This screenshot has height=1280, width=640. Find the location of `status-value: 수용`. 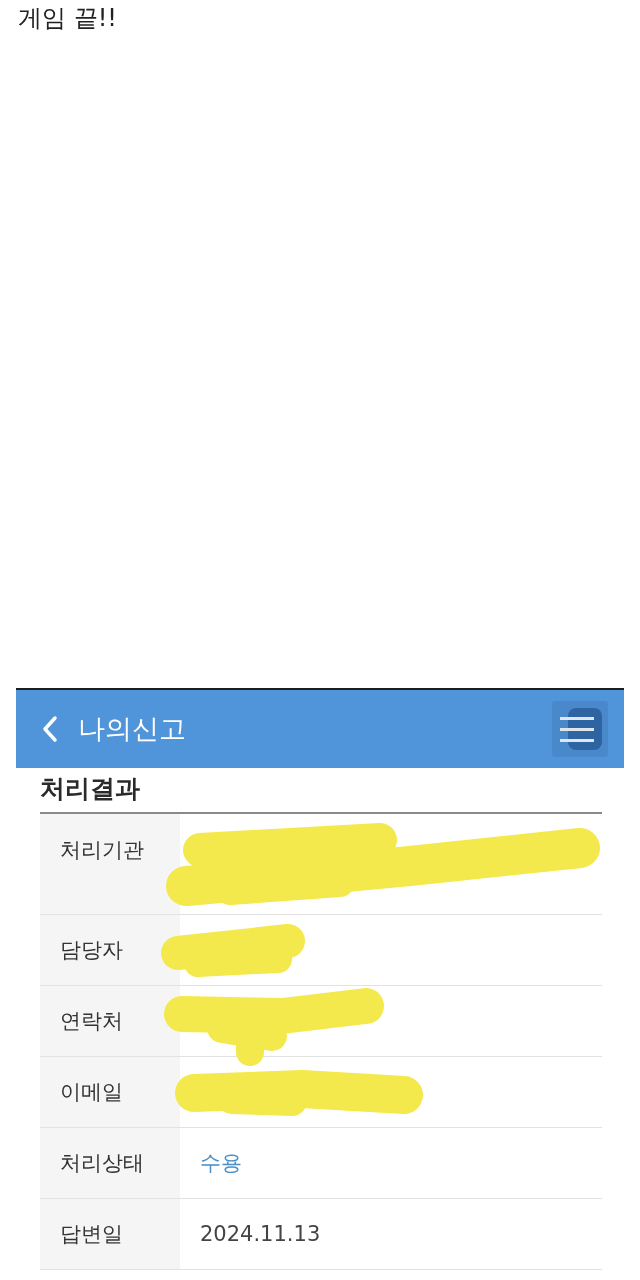

status-value: 수용 is located at coordinates (221, 1163).